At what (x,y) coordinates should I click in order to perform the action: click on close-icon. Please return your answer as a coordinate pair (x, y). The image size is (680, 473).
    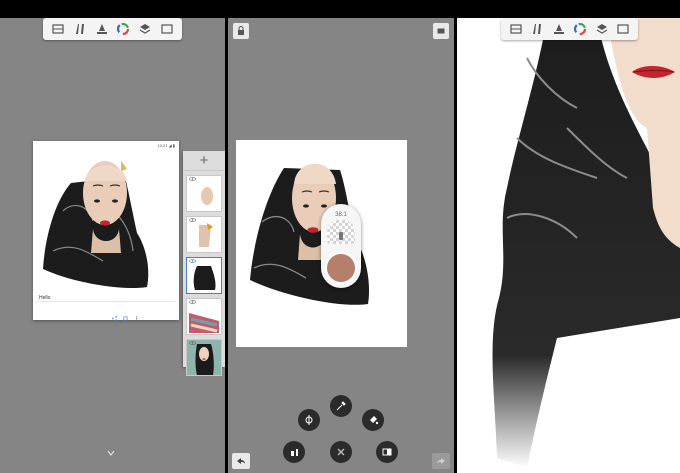
    Looking at the image, I should click on (341, 452).